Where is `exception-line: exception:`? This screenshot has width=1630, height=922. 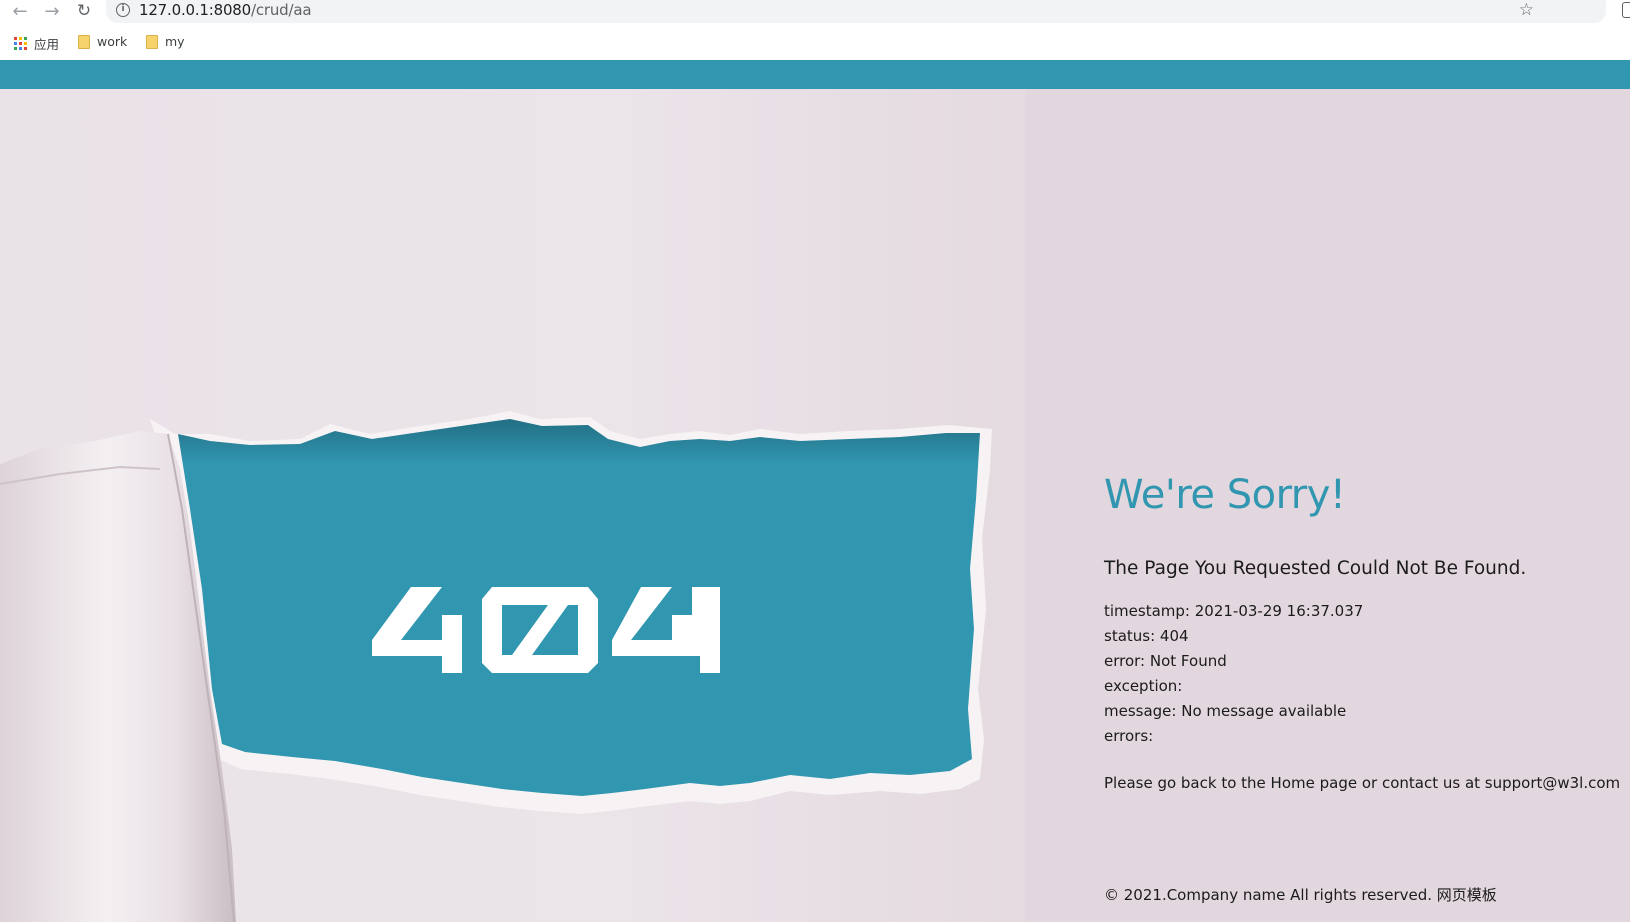
exception-line: exception: is located at coordinates (1143, 686).